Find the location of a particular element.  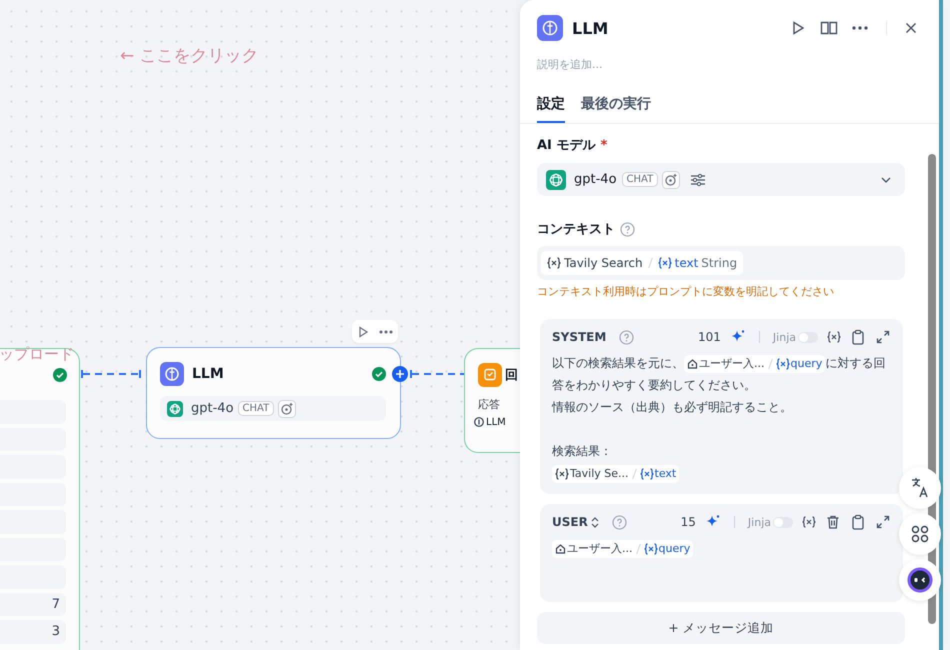

workflow-node: ップロード 7 3 is located at coordinates (40, 499).